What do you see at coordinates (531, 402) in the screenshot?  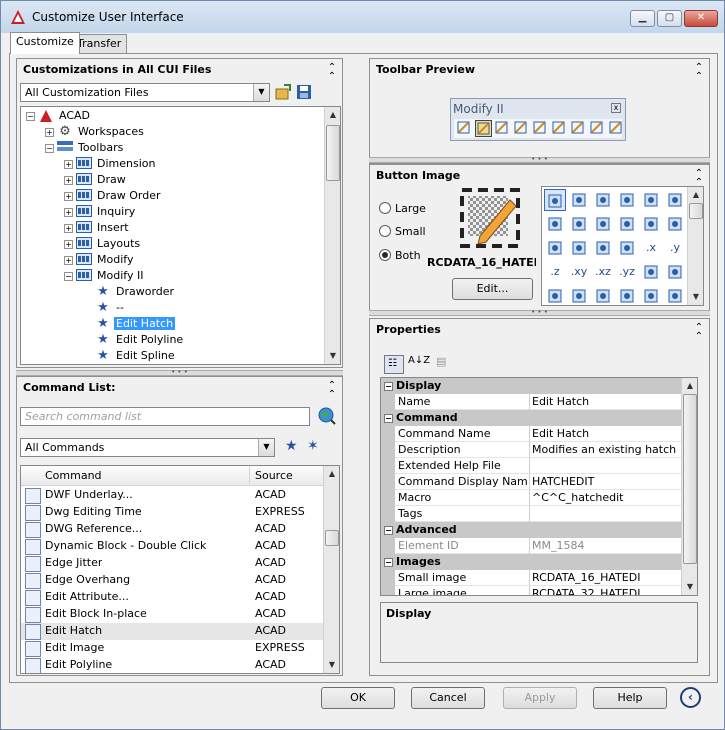 I see `property-row: Name Edit Hatch` at bounding box center [531, 402].